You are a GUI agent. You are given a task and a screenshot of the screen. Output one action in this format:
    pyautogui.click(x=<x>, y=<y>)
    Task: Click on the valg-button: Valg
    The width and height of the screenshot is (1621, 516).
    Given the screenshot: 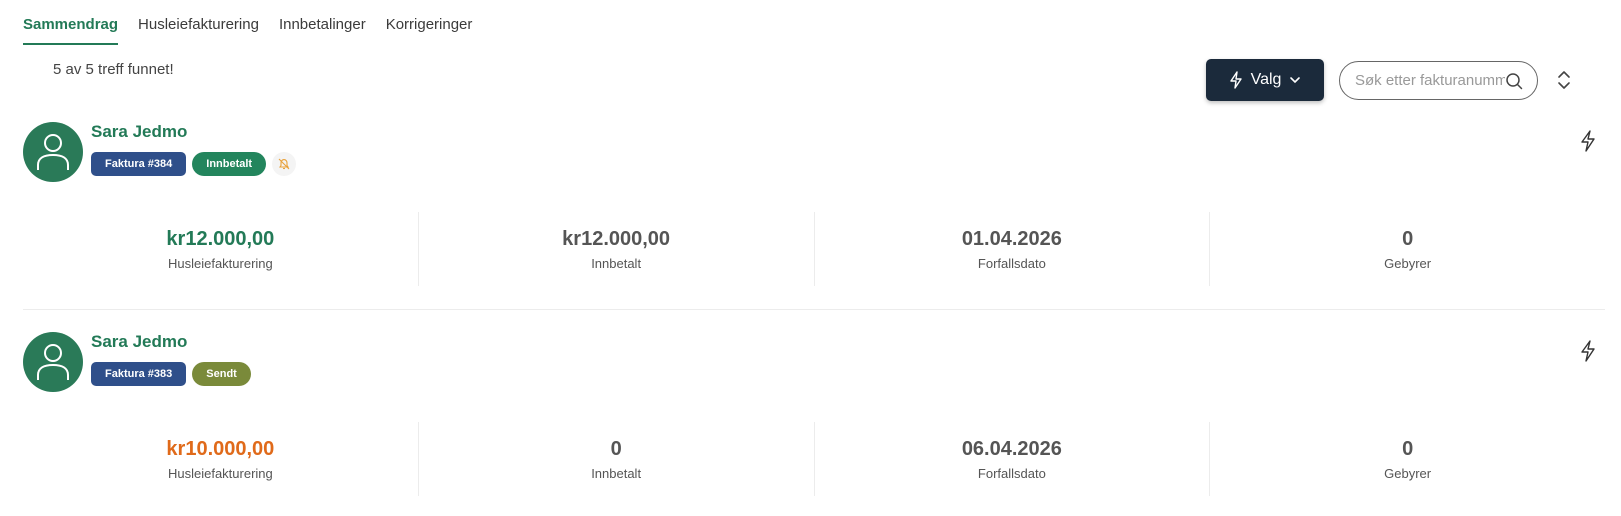 What is the action you would take?
    pyautogui.click(x=1265, y=80)
    